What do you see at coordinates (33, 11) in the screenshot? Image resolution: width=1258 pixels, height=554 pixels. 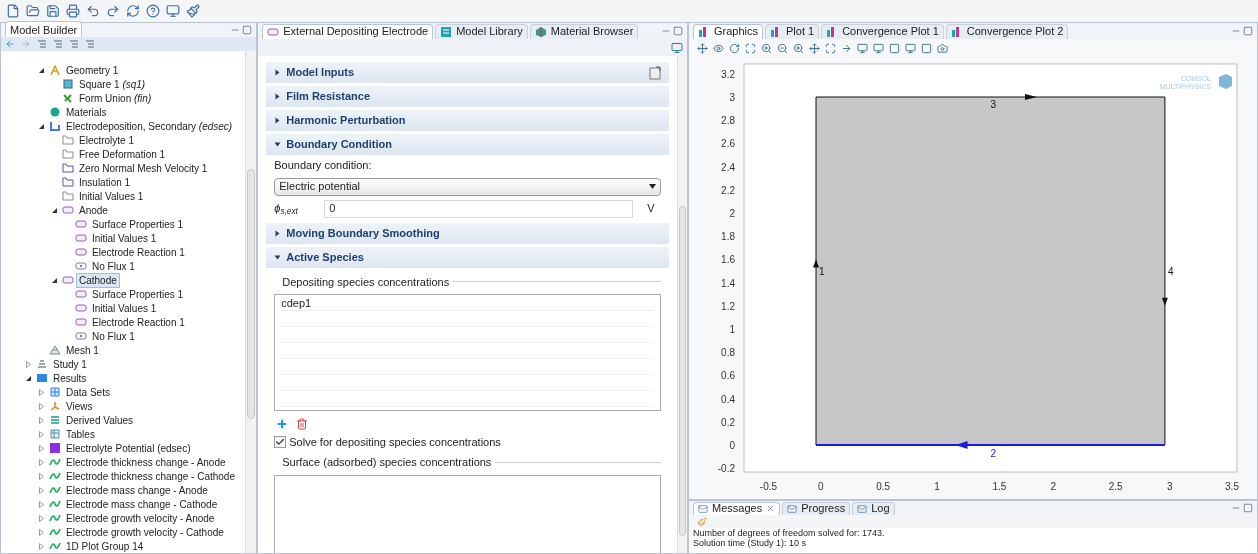 I see `open-folder-icon` at bounding box center [33, 11].